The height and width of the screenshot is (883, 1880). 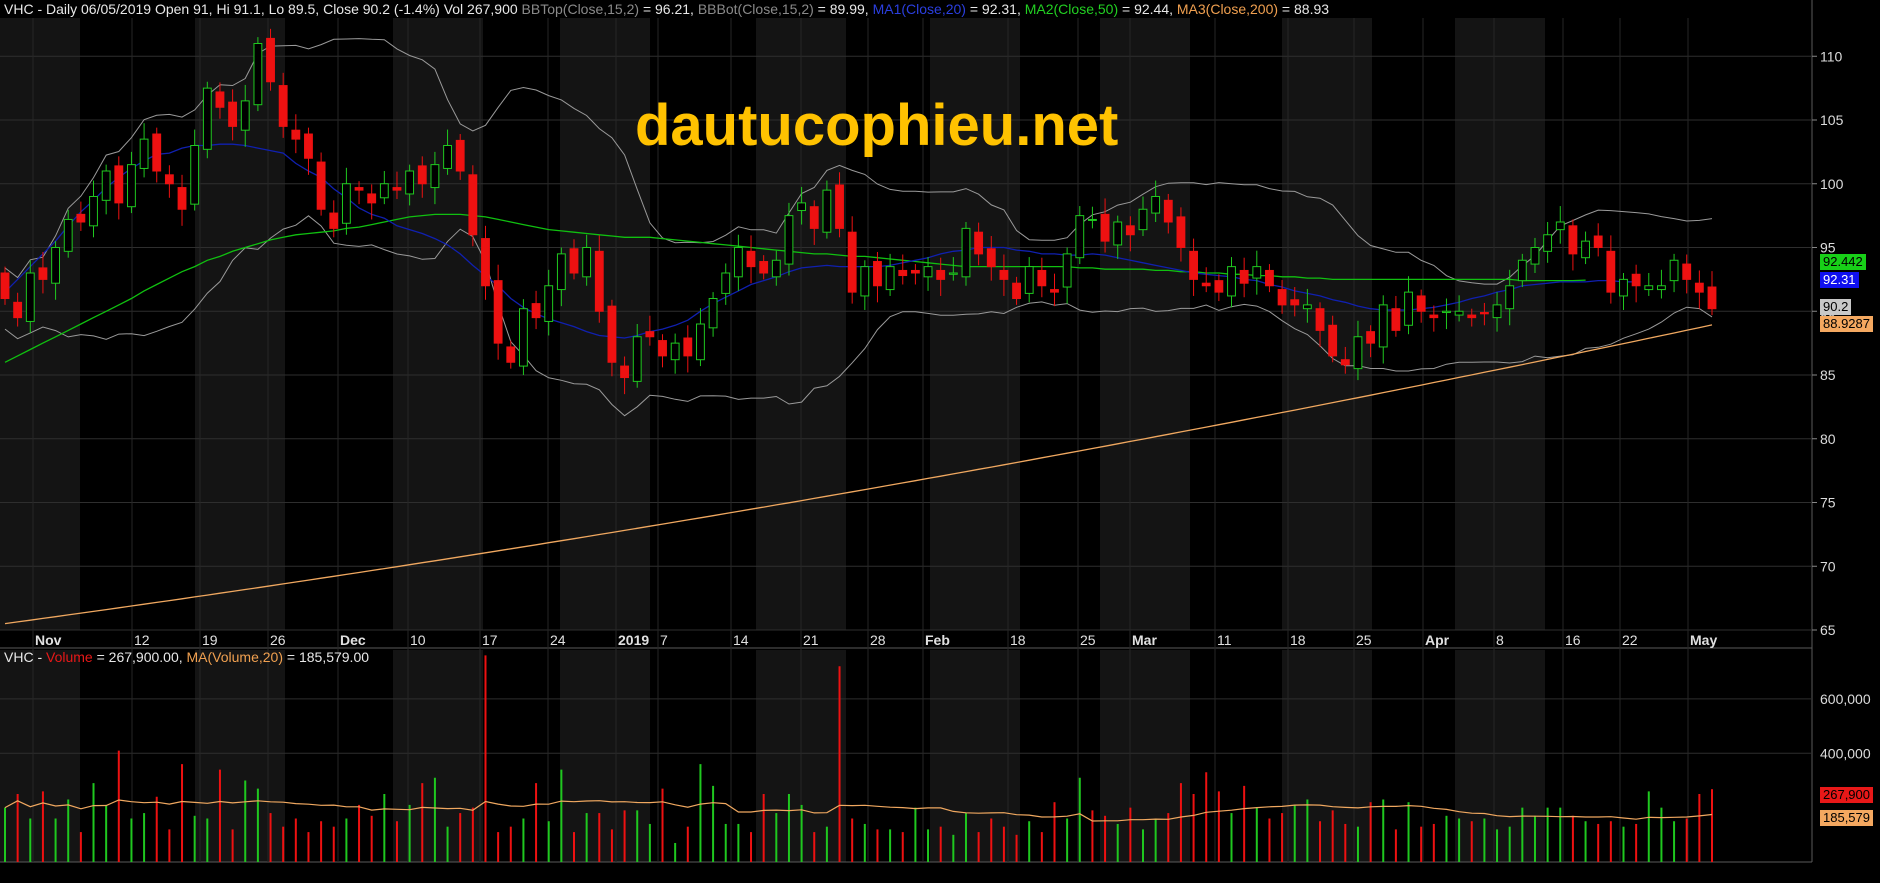 I want to click on volume-tag: 267,900, so click(x=1846, y=795).